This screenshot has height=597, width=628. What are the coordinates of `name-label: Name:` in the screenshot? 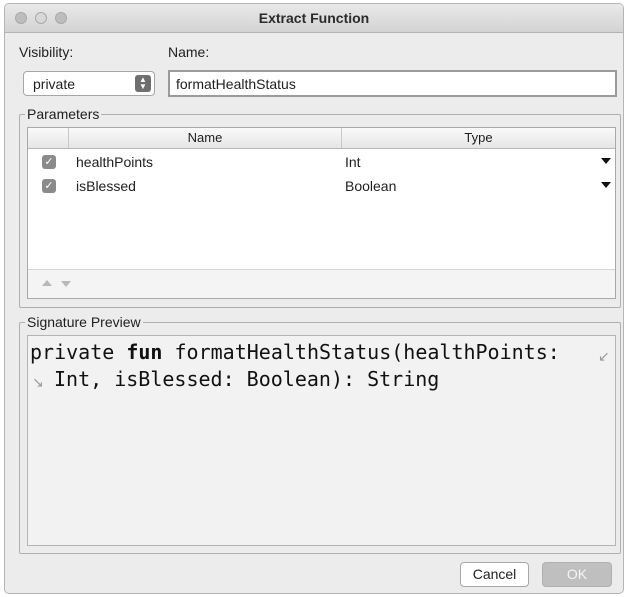 It's located at (189, 52).